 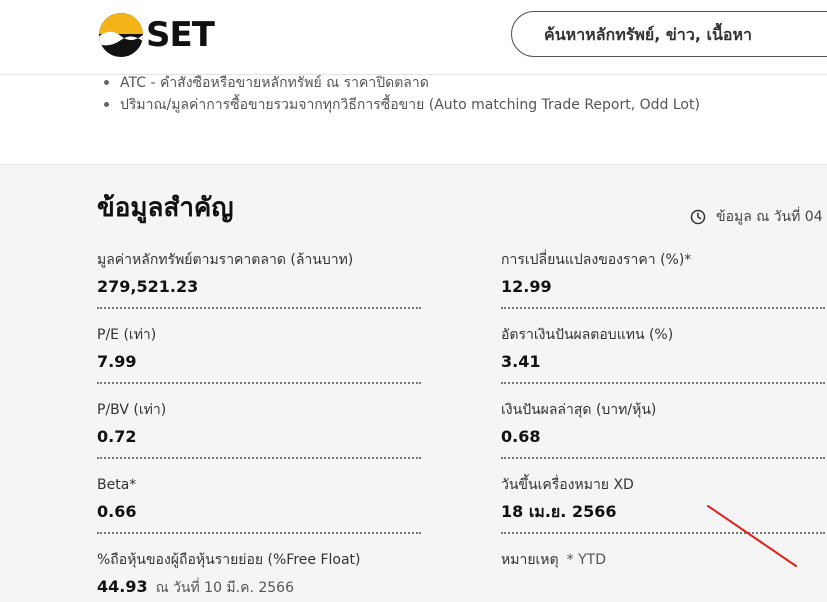 What do you see at coordinates (122, 586) in the screenshot?
I see `free-float-value: 44.93` at bounding box center [122, 586].